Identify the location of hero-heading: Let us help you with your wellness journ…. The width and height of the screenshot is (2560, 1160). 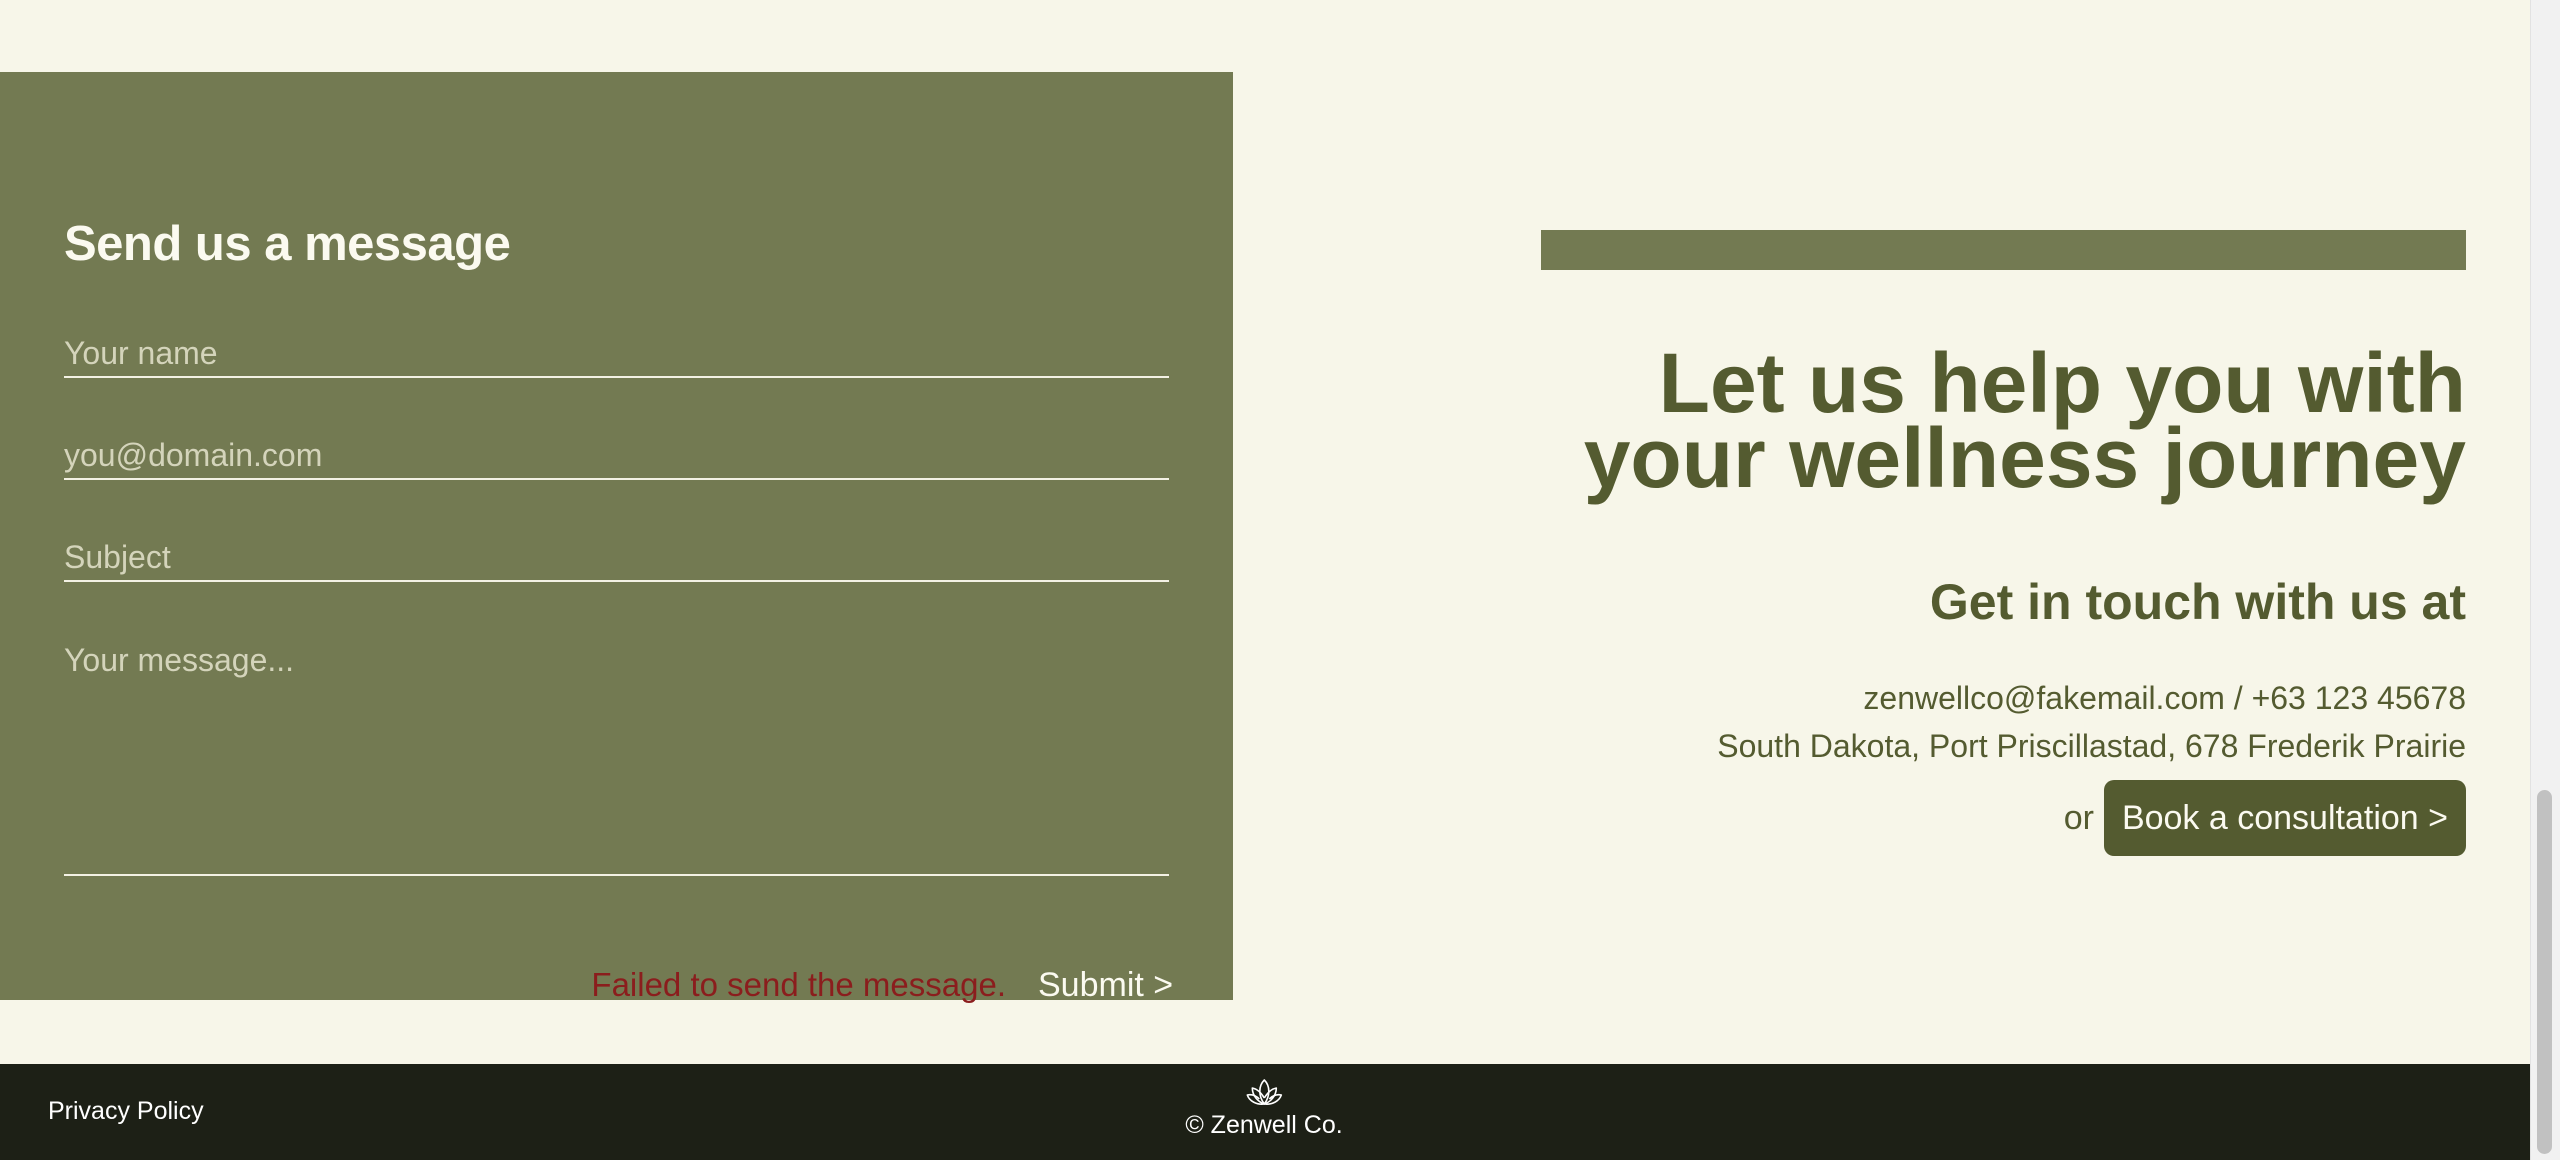
(1966, 420).